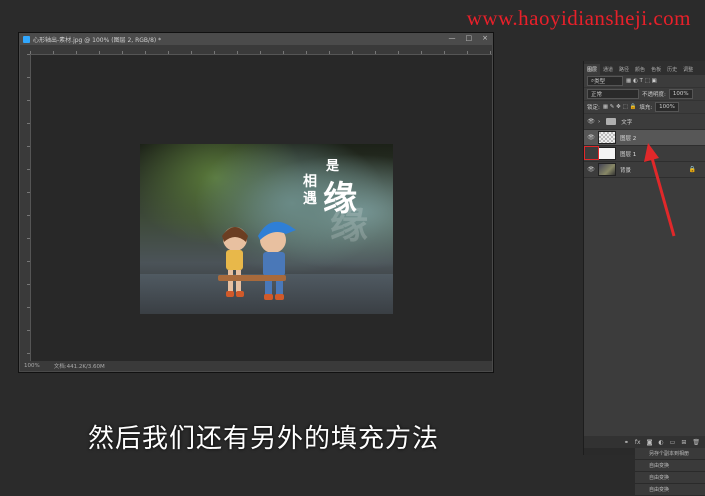  I want to click on highlight-box, so click(591, 153).